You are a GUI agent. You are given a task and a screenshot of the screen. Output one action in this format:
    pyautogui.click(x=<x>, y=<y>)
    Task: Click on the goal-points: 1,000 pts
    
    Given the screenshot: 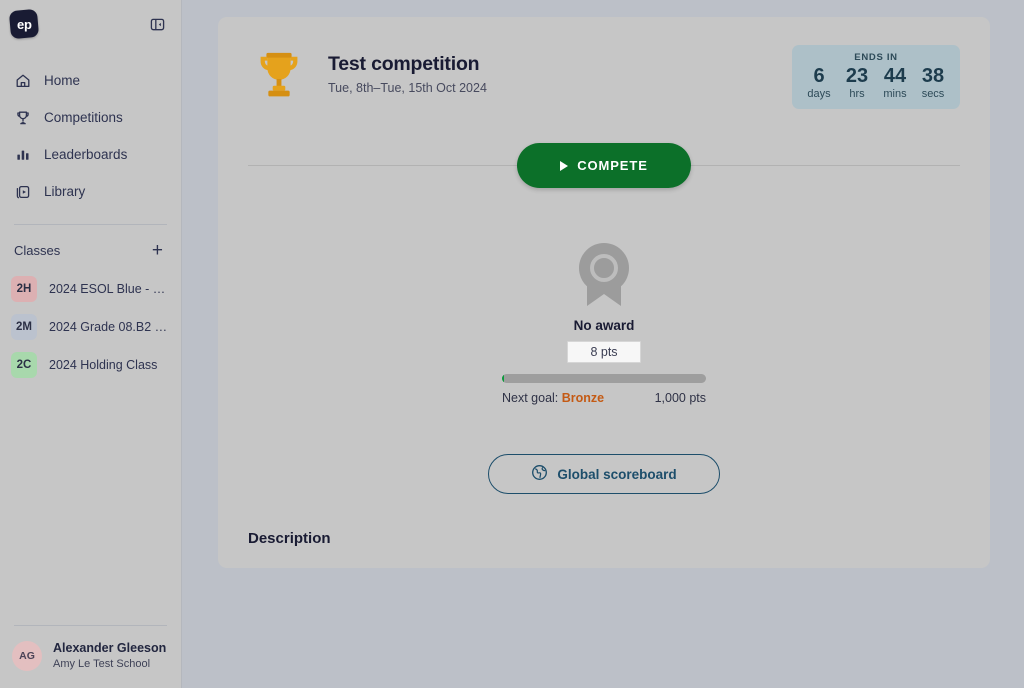 What is the action you would take?
    pyautogui.click(x=680, y=398)
    